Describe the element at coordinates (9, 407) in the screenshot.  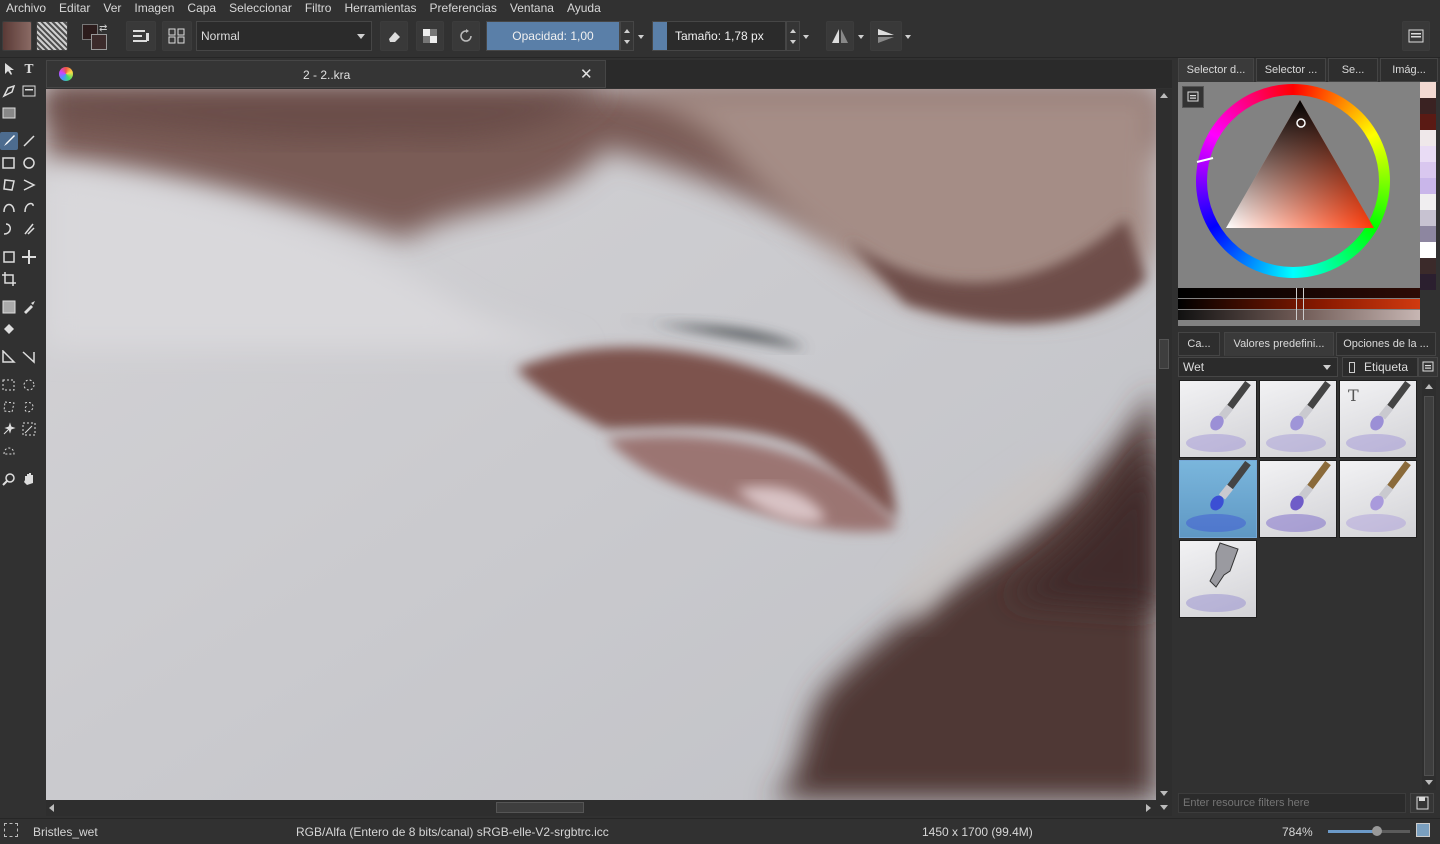
I see `polygon-select-tool-icon` at that location.